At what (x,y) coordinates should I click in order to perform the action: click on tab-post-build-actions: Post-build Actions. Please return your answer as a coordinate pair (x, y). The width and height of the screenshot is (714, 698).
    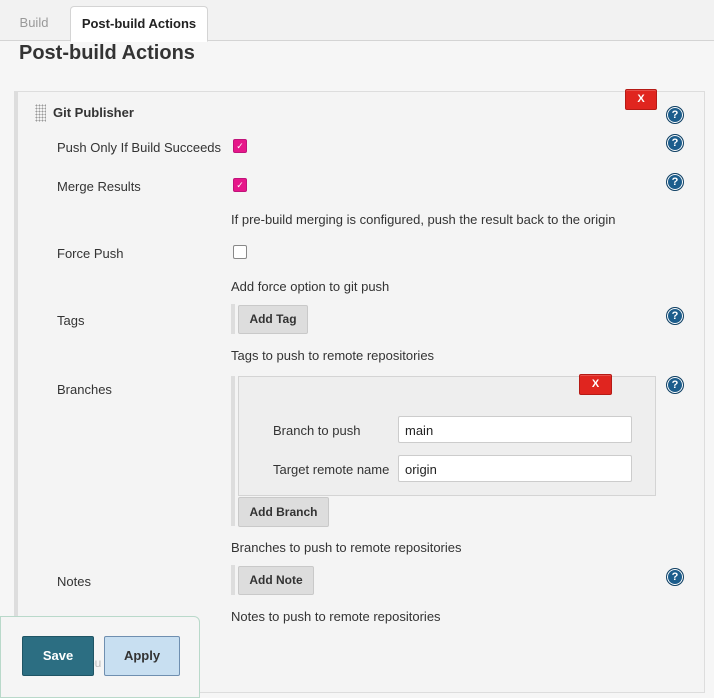
    Looking at the image, I should click on (139, 24).